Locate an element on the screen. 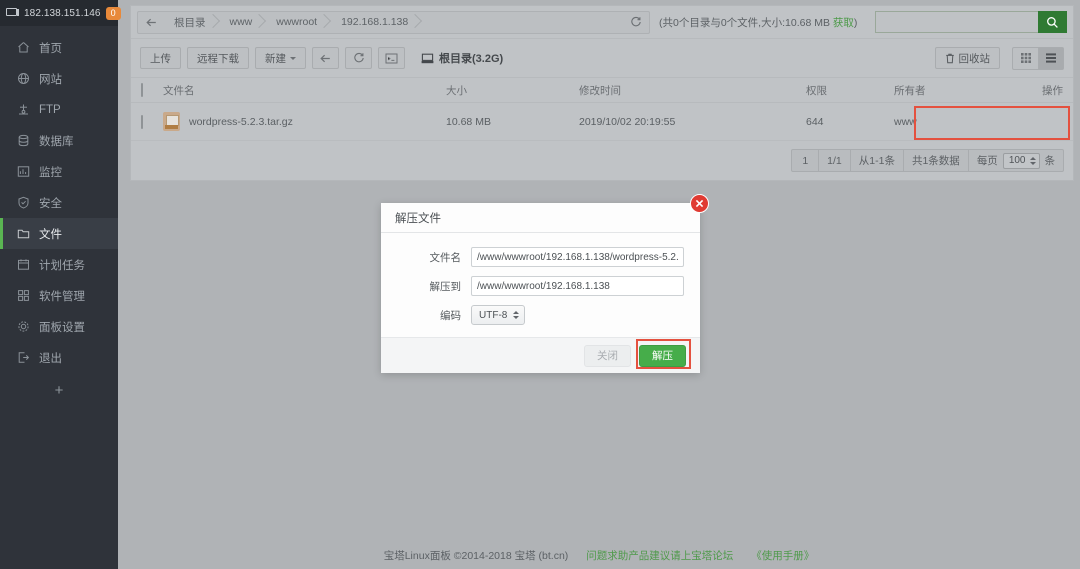 This screenshot has width=1080, height=569. select-all-checkbox is located at coordinates (142, 90).